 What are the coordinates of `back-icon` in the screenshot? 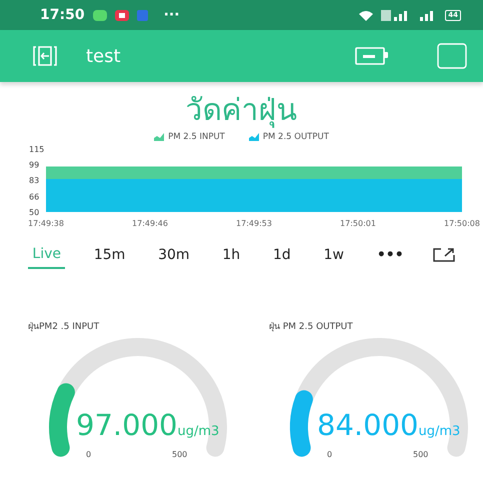 It's located at (45, 56).